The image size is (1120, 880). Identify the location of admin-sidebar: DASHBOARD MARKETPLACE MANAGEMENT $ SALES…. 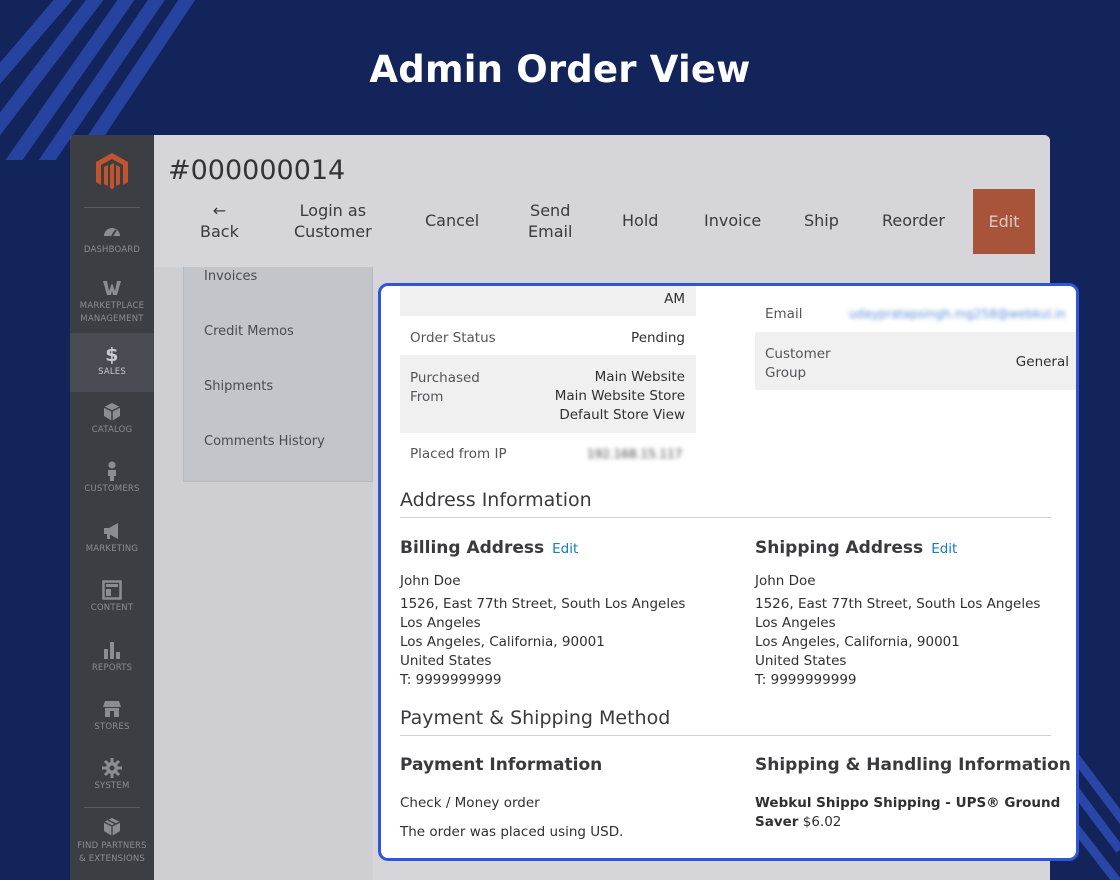
(112, 507).